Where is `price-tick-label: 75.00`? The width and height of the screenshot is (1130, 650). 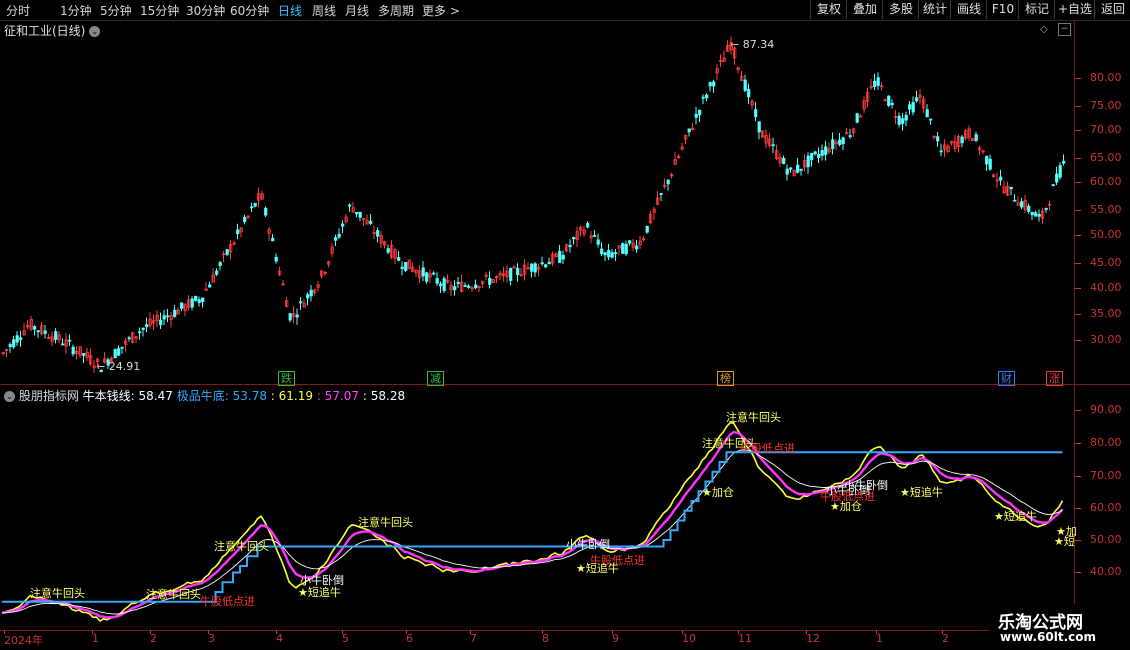
price-tick-label: 75.00 is located at coordinates (1106, 105).